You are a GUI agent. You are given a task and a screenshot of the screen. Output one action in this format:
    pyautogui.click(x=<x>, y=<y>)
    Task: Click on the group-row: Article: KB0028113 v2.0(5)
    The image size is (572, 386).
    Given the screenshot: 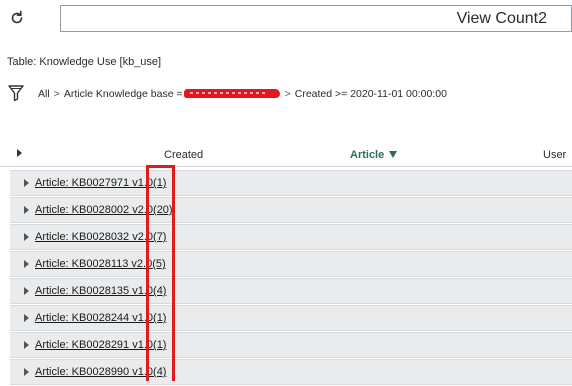 What is the action you would take?
    pyautogui.click(x=291, y=264)
    